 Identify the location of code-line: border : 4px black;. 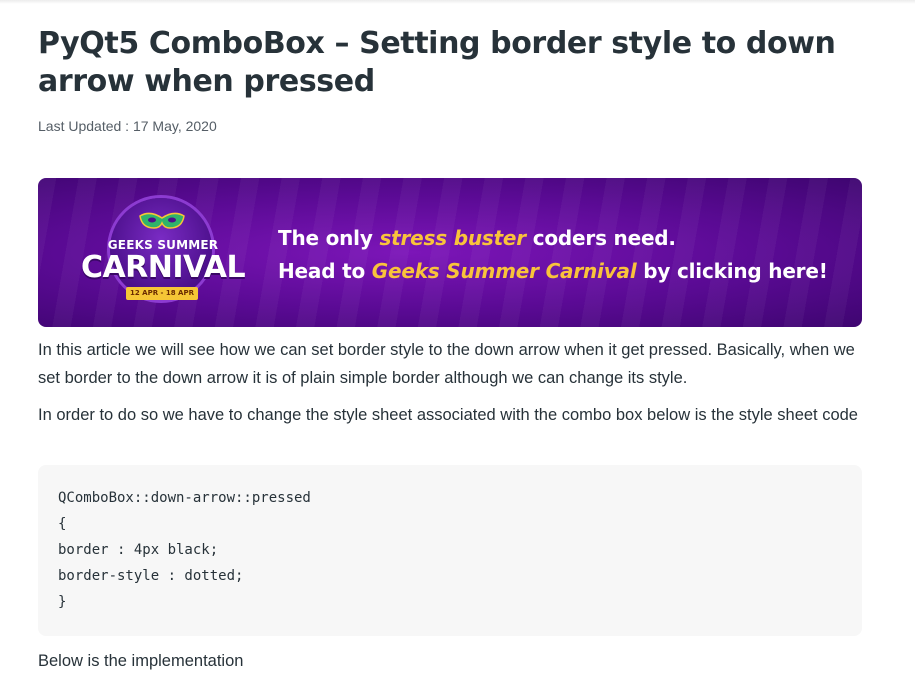
(138, 550).